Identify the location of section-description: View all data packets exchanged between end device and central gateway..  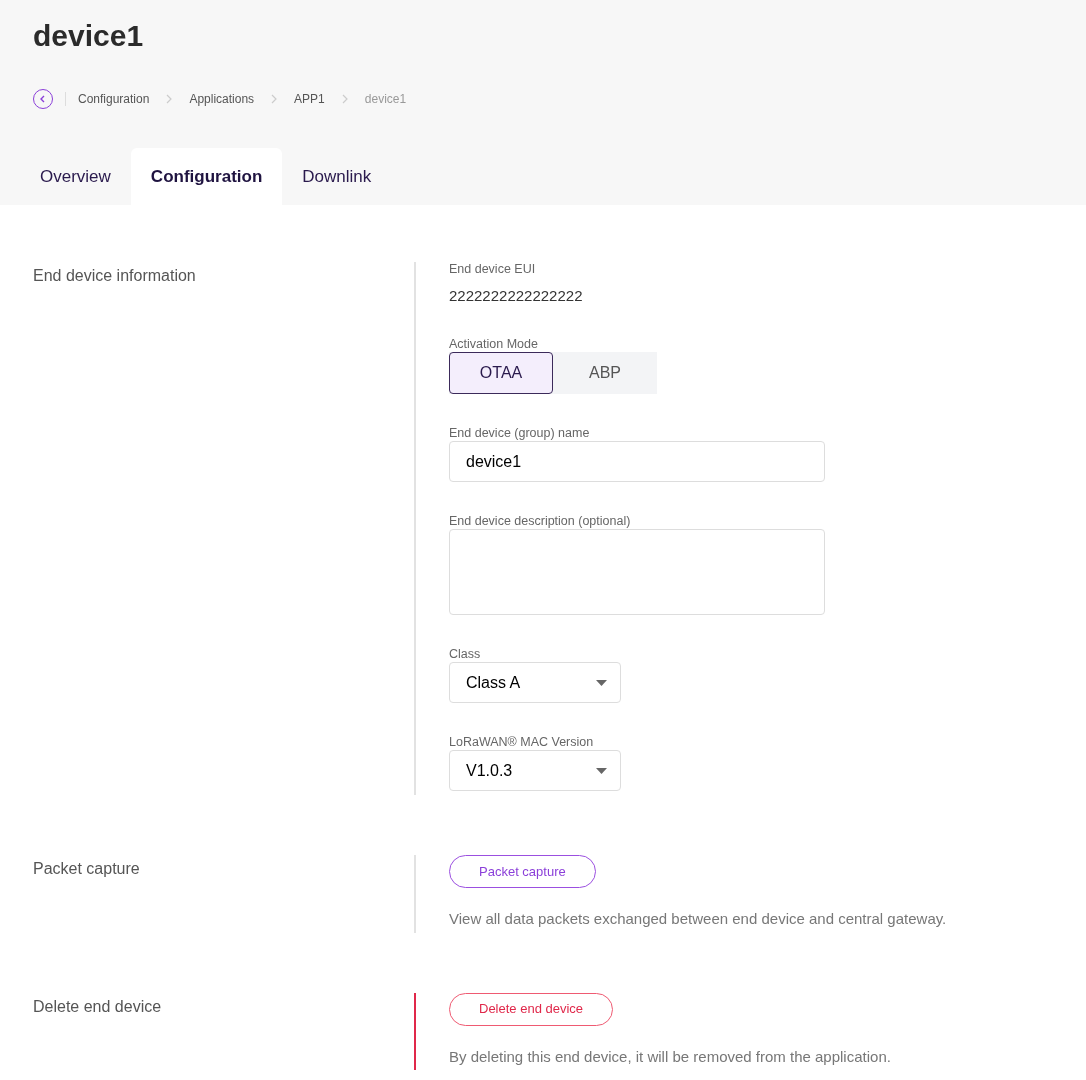
(698, 919).